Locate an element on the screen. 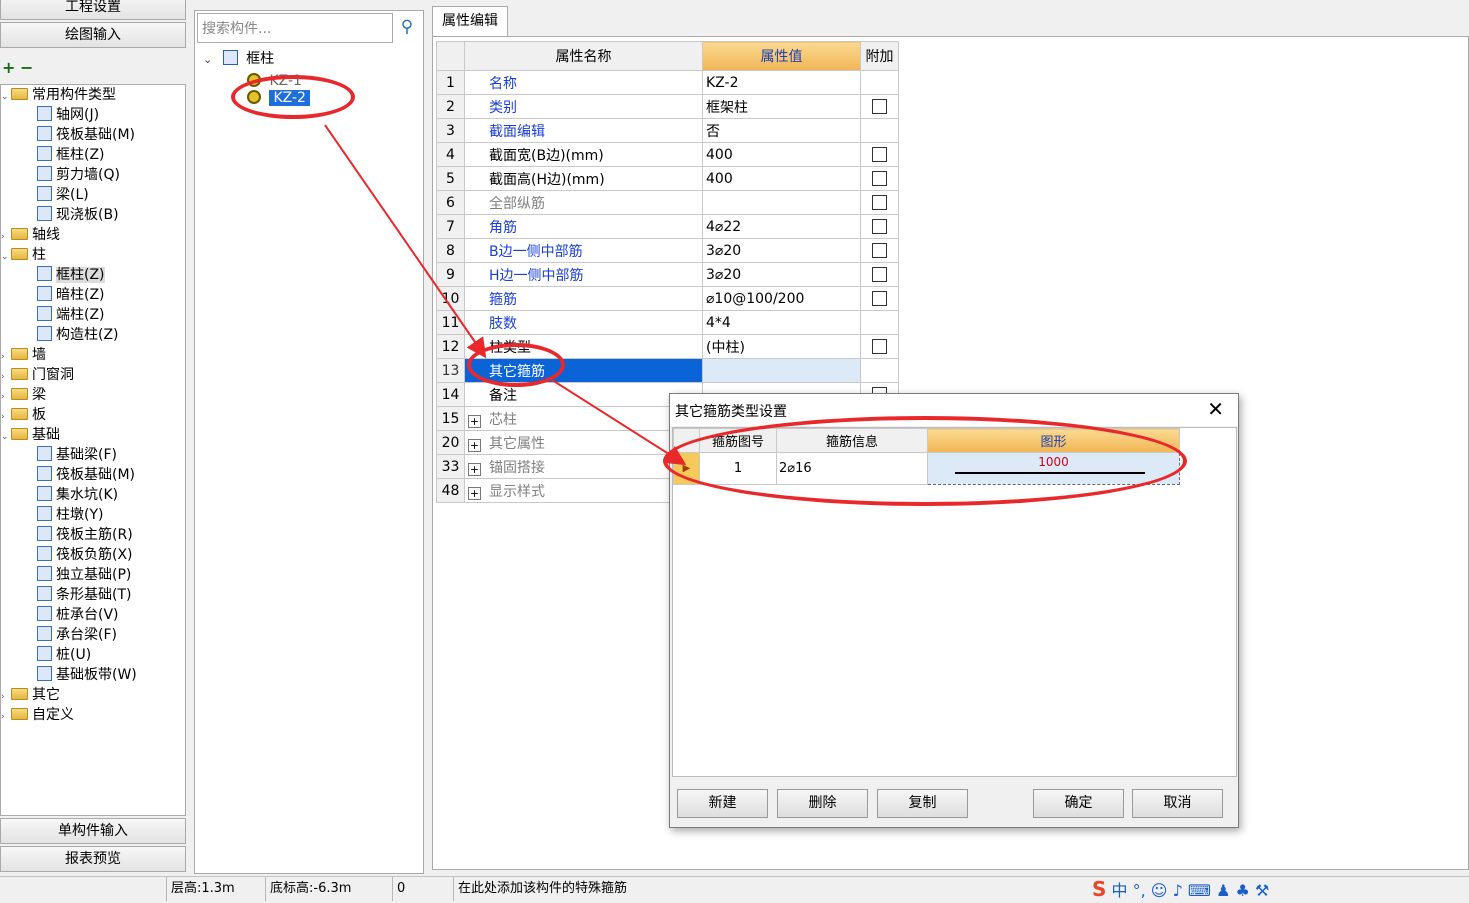 This screenshot has height=903, width=1469. cancel-button: 取消 is located at coordinates (1177, 803).